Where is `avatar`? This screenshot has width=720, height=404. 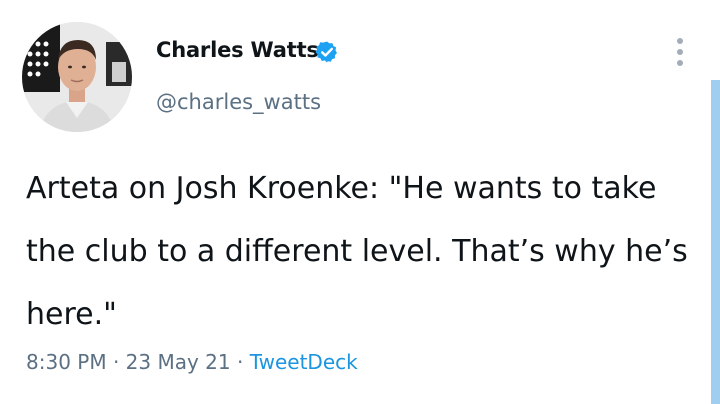
avatar is located at coordinates (77, 77).